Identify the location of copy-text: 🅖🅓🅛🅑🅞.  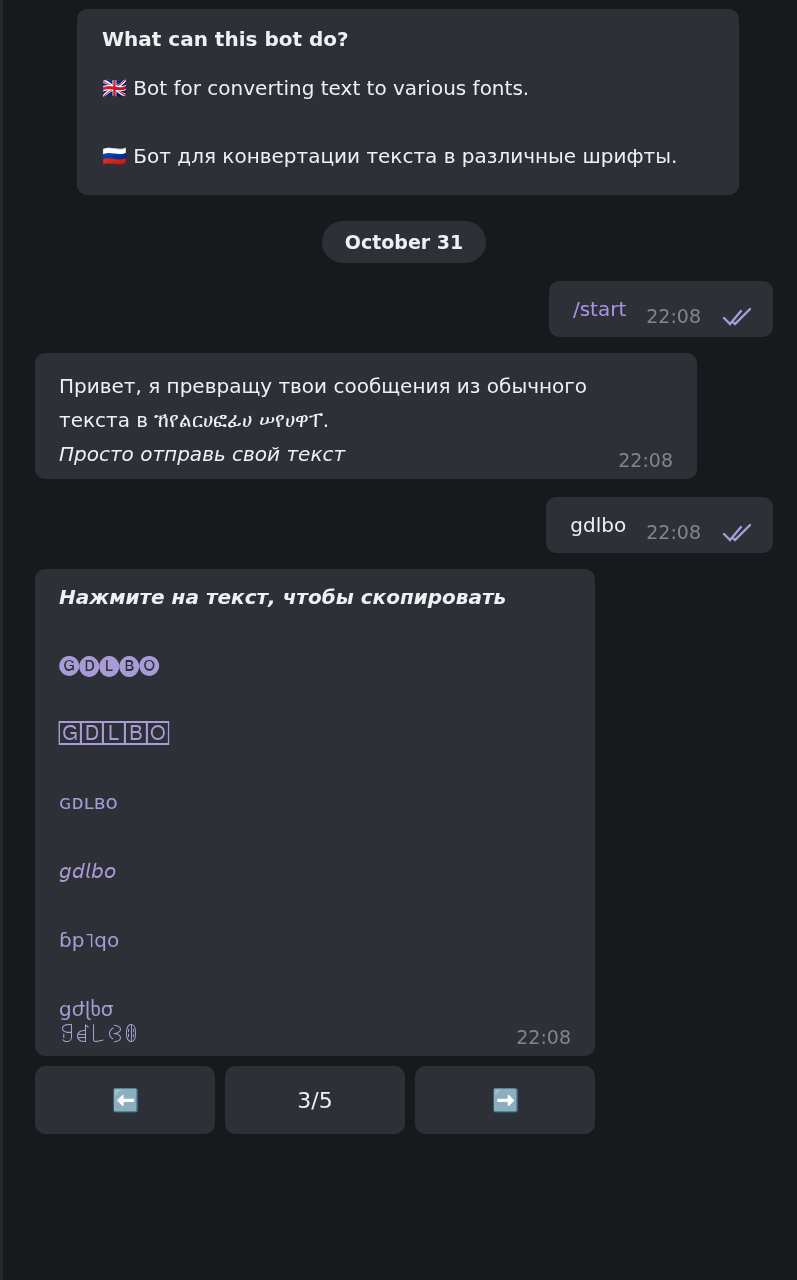
(315, 664).